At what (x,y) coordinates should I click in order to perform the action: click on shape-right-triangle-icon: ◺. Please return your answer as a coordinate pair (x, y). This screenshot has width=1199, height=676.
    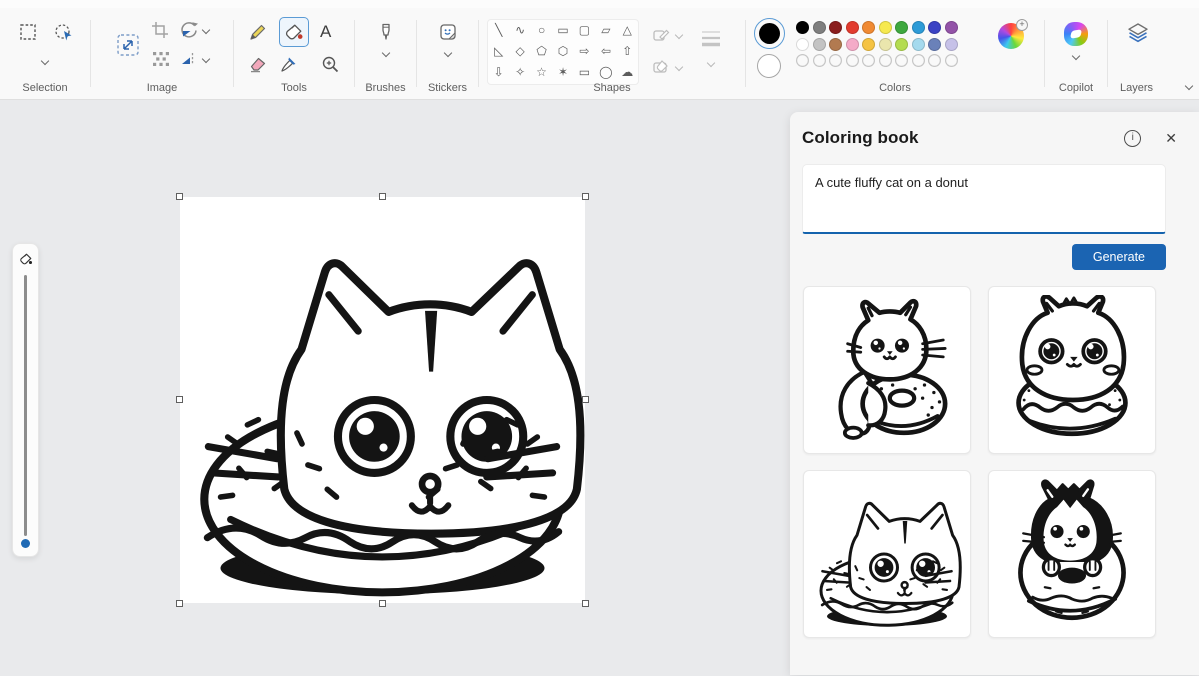
    Looking at the image, I should click on (498, 51).